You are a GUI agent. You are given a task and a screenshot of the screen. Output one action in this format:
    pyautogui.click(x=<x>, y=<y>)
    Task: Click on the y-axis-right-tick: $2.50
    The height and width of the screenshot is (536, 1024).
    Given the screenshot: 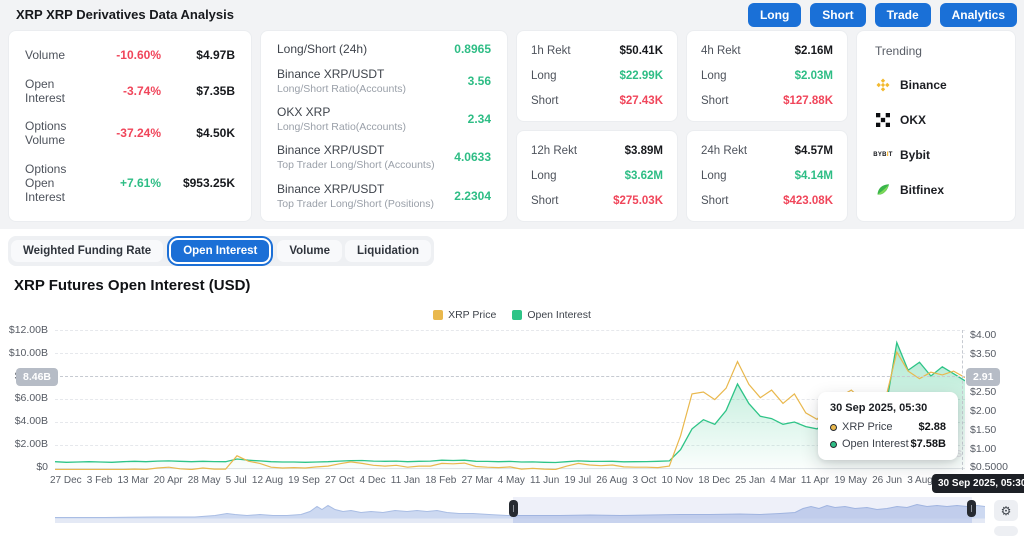 What is the action you would take?
    pyautogui.click(x=983, y=391)
    